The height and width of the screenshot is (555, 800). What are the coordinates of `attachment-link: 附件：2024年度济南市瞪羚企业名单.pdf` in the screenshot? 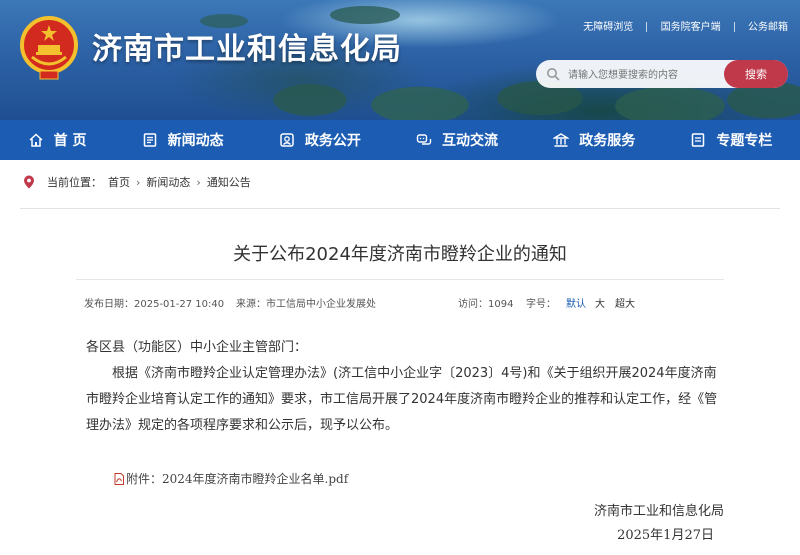 It's located at (231, 478).